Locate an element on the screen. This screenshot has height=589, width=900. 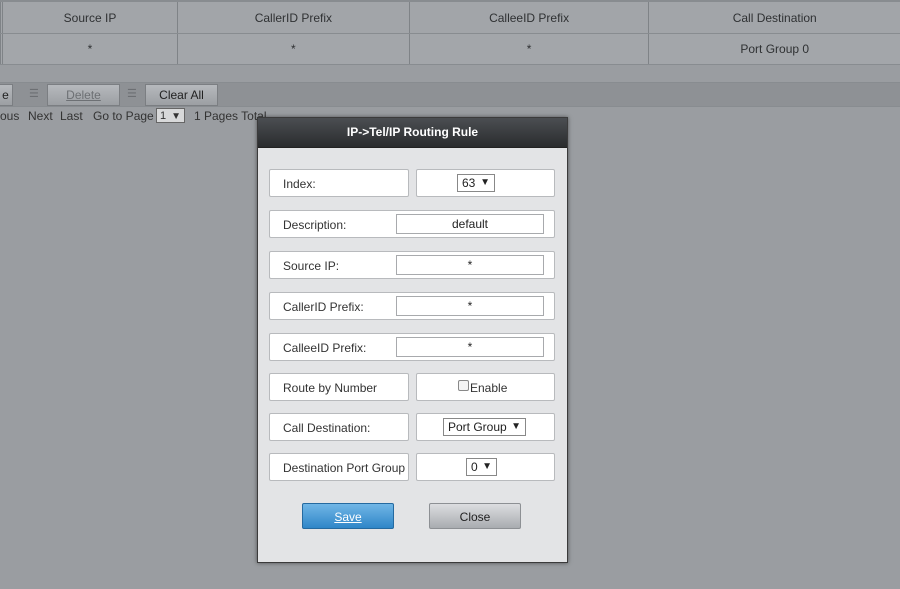
destination-port-group-select-value: 0 is located at coordinates (474, 467).